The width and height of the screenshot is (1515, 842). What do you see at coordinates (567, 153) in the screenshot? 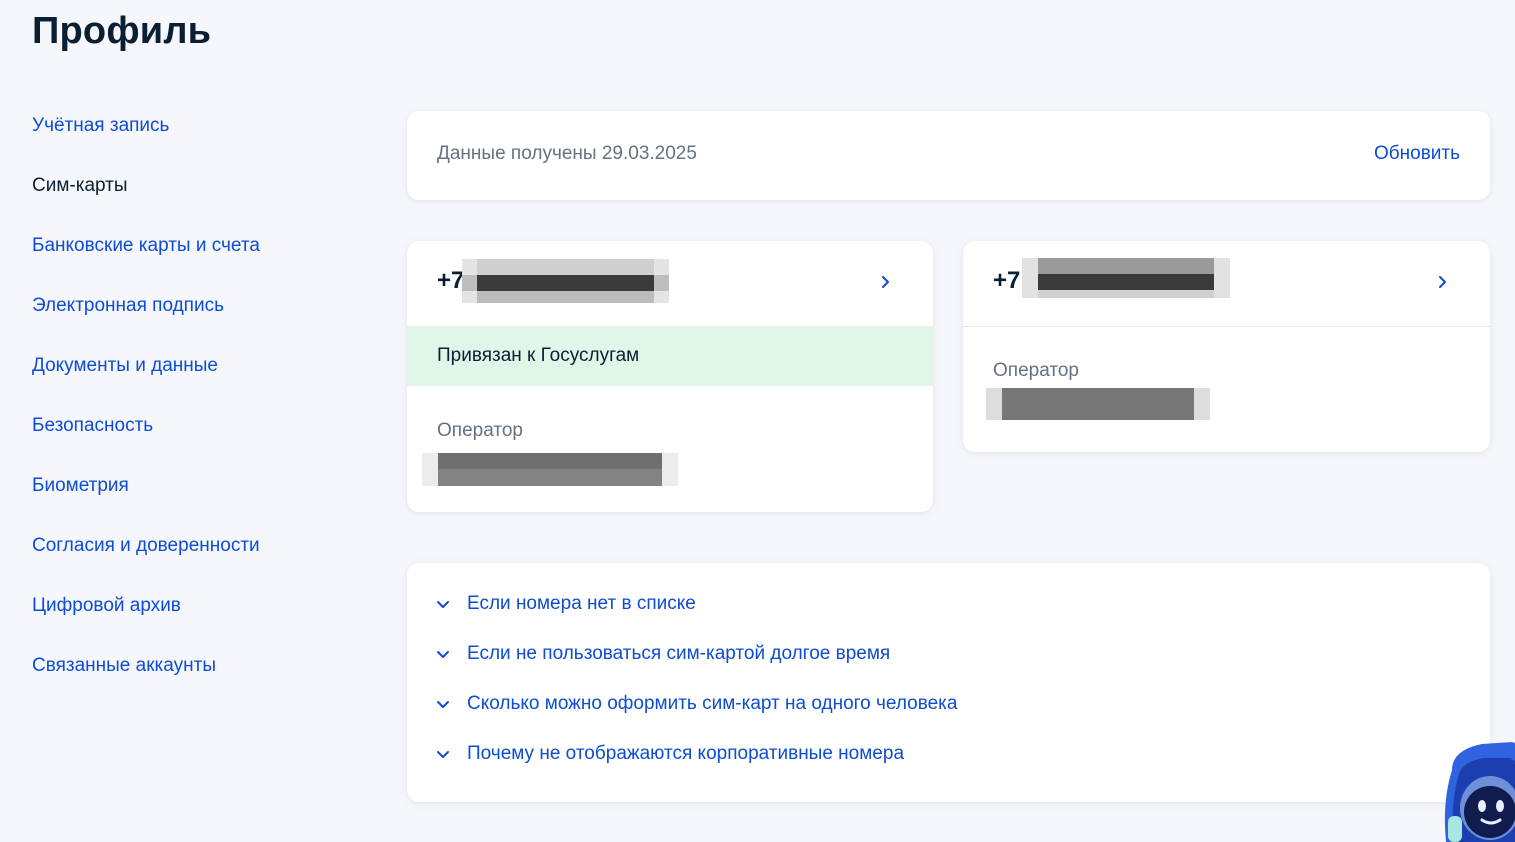
I see `data-received-text: Данные получены 29.03.2025` at bounding box center [567, 153].